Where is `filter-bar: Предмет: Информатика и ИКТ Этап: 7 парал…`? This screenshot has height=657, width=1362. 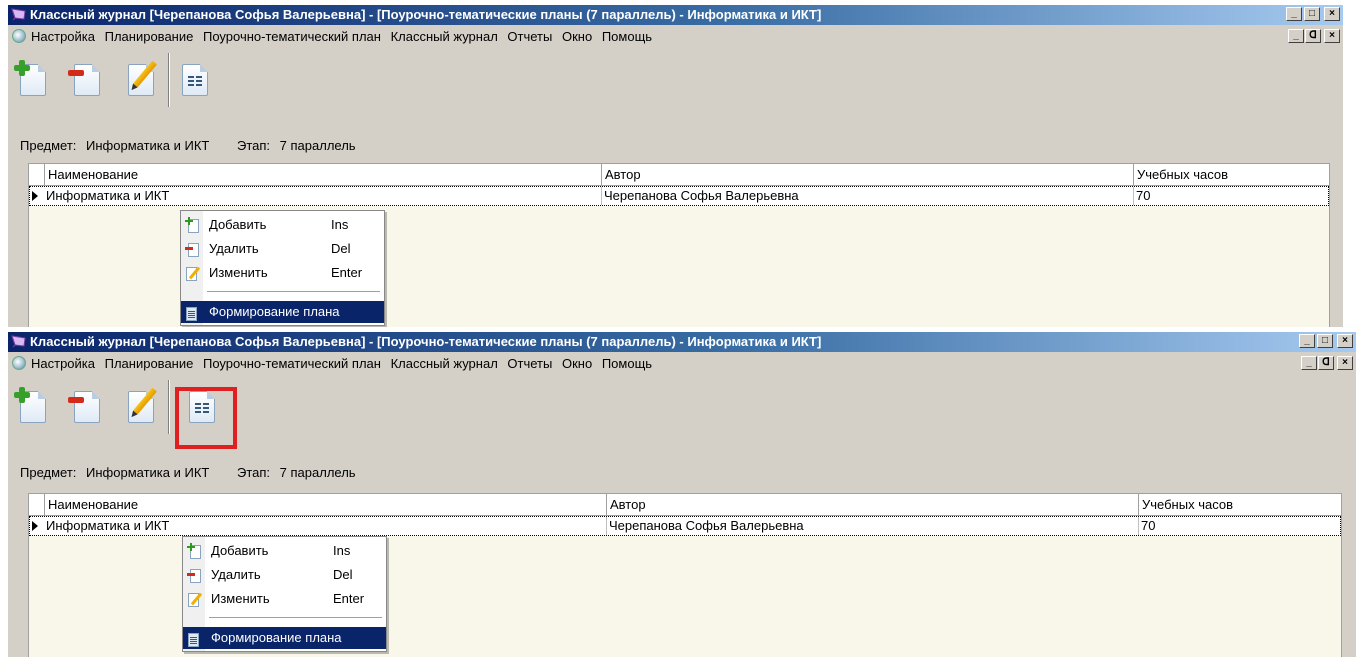
filter-bar: Предмет: Информатика и ИКТ Этап: 7 парал… is located at coordinates (188, 472).